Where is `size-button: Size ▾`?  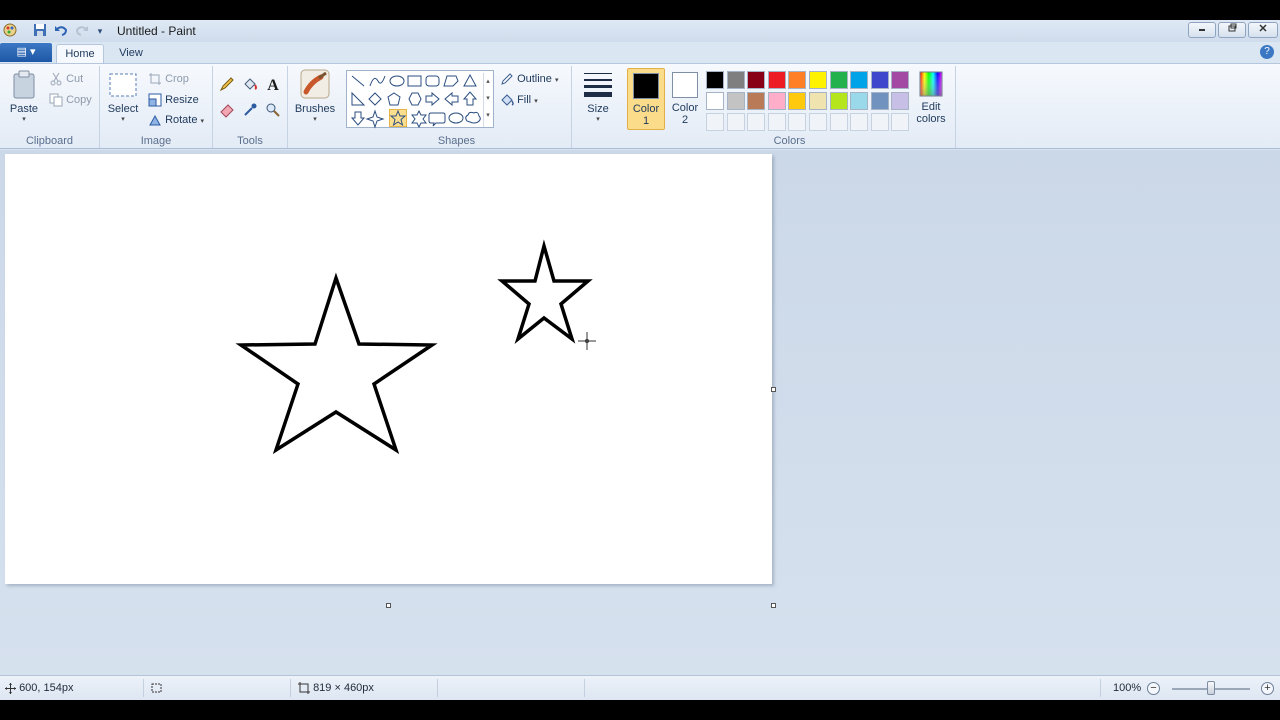
size-button: Size ▾ is located at coordinates (598, 96).